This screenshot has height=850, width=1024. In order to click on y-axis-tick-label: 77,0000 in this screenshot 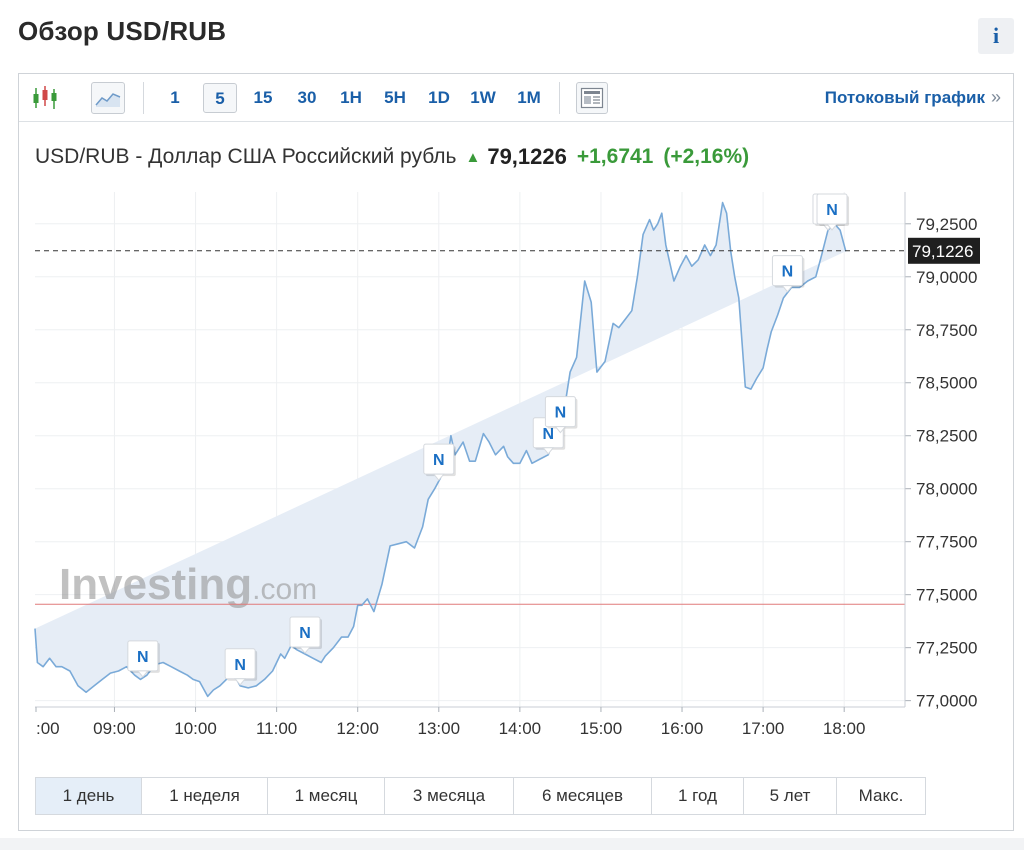, I will do `click(946, 701)`.